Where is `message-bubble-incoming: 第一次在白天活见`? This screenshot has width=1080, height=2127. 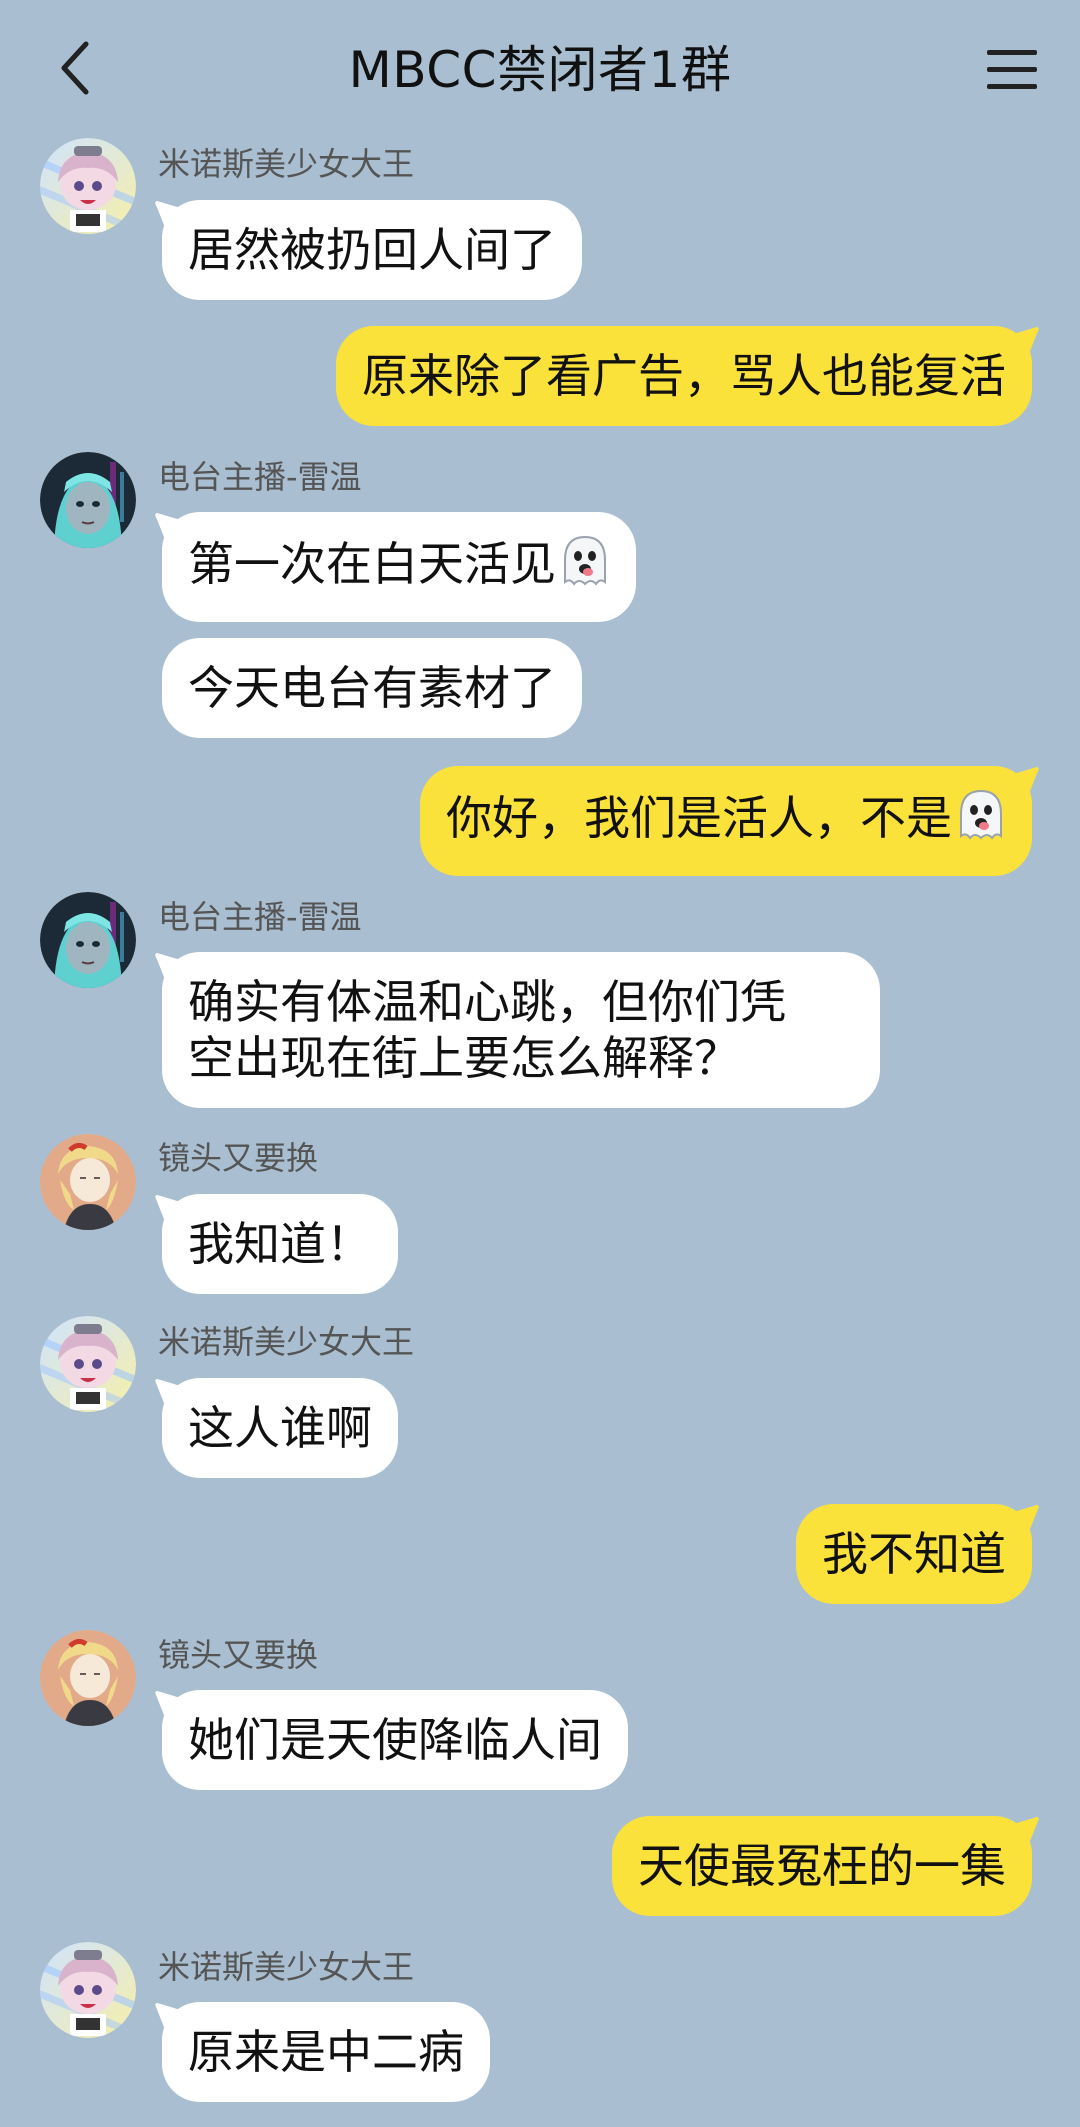 message-bubble-incoming: 第一次在白天活见 is located at coordinates (399, 567).